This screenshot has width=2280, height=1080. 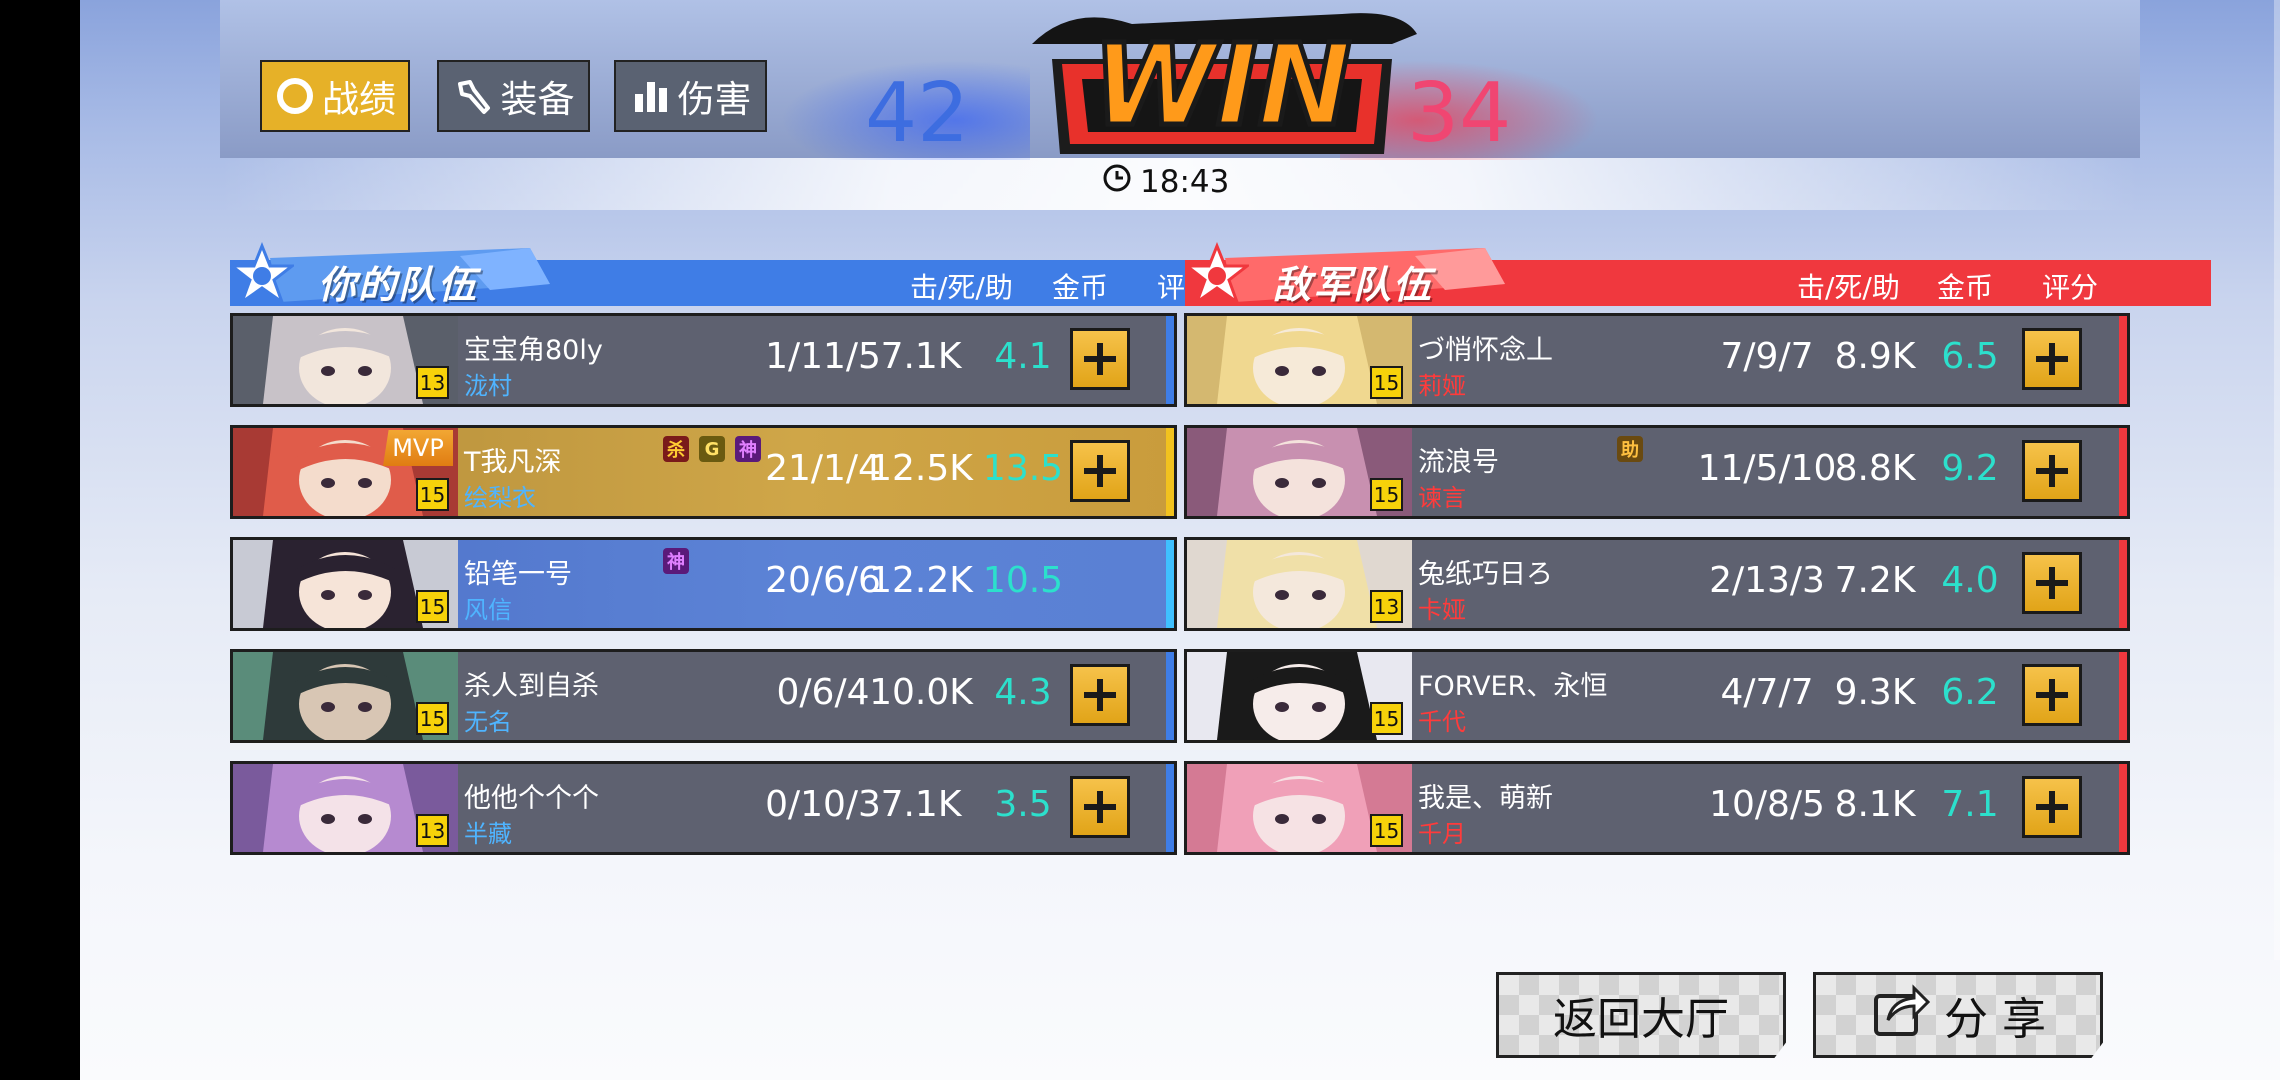 What do you see at coordinates (1875, 356) in the screenshot?
I see `player-gold: 8.9K` at bounding box center [1875, 356].